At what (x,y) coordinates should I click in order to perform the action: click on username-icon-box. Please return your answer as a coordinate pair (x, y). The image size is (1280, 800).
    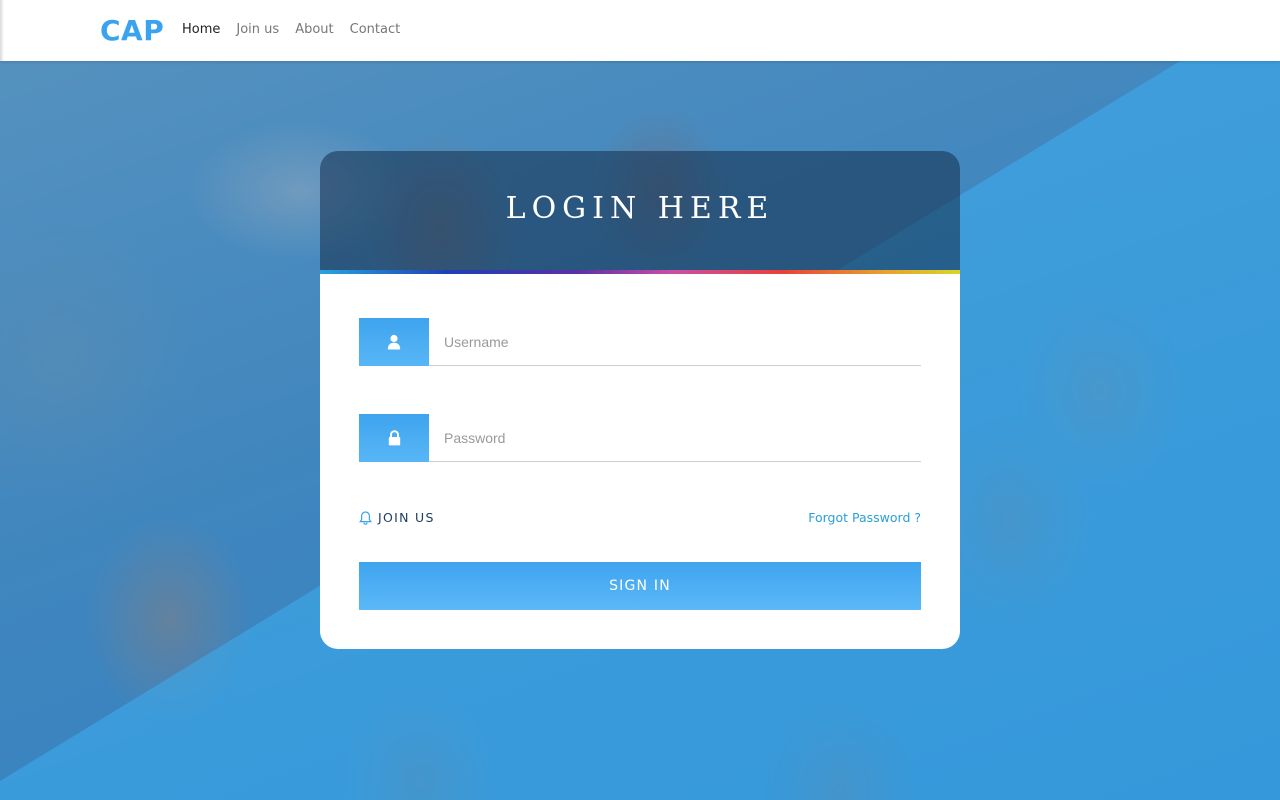
    Looking at the image, I should click on (394, 342).